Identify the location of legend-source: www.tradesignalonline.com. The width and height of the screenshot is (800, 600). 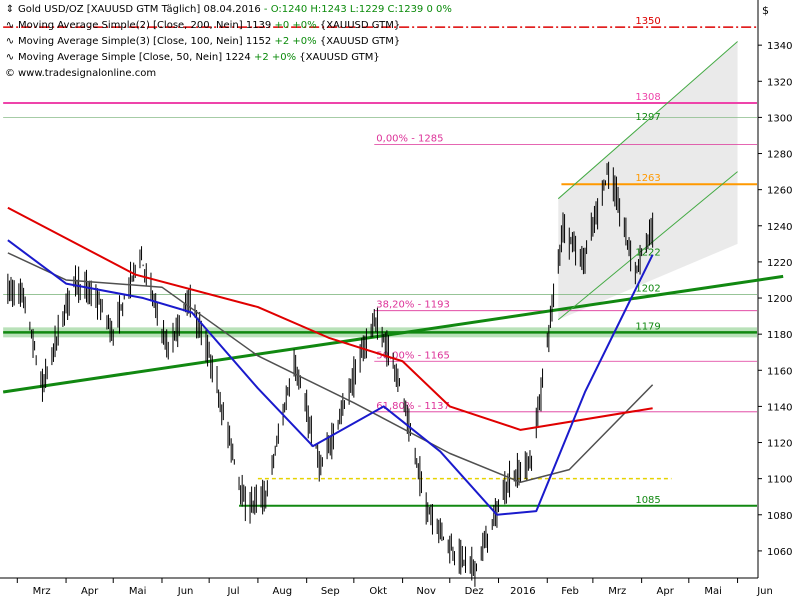
(87, 73).